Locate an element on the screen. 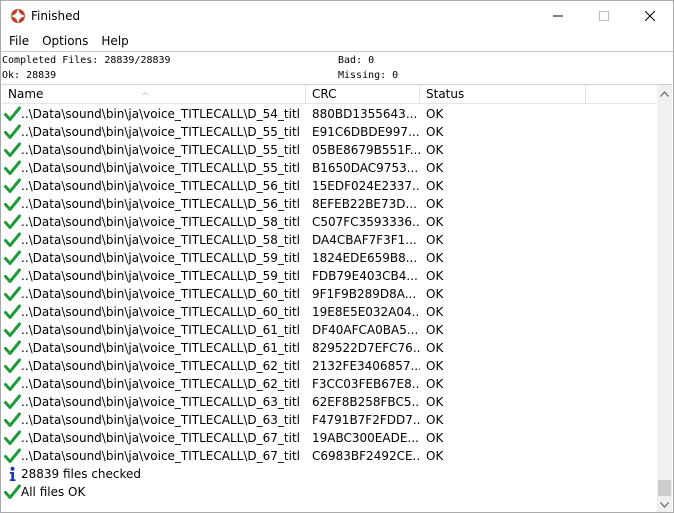 The image size is (674, 513). menu-help: Help is located at coordinates (114, 41).